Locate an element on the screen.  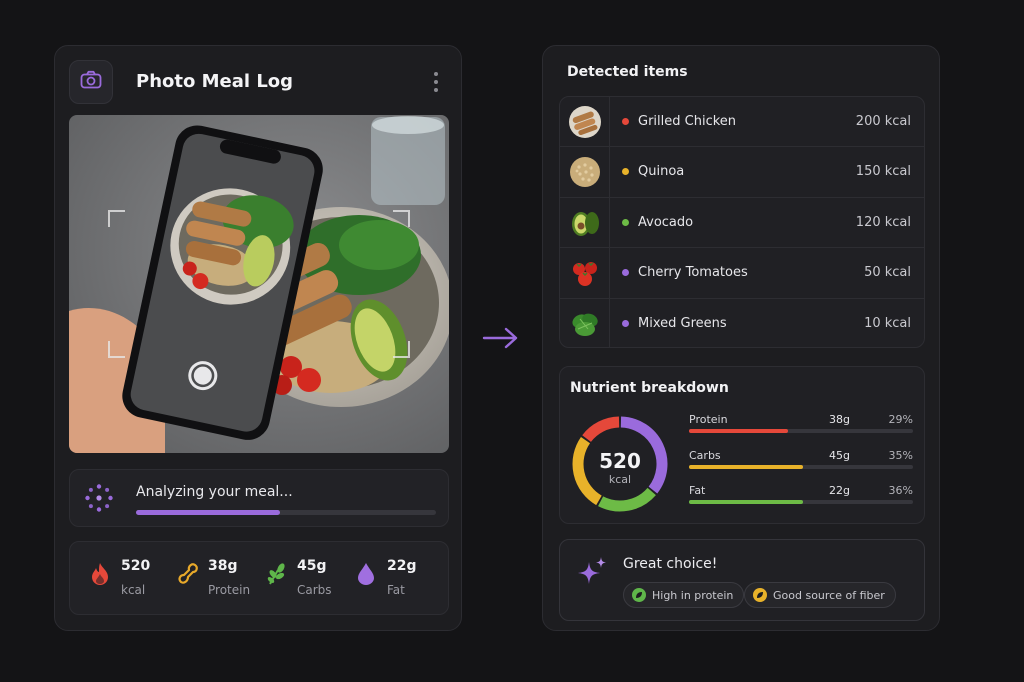
nutrient-percent: 35% is located at coordinates (900, 455).